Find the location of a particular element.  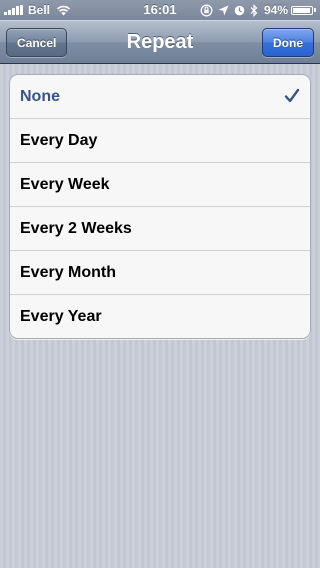

bluetooth-icon is located at coordinates (254, 10).